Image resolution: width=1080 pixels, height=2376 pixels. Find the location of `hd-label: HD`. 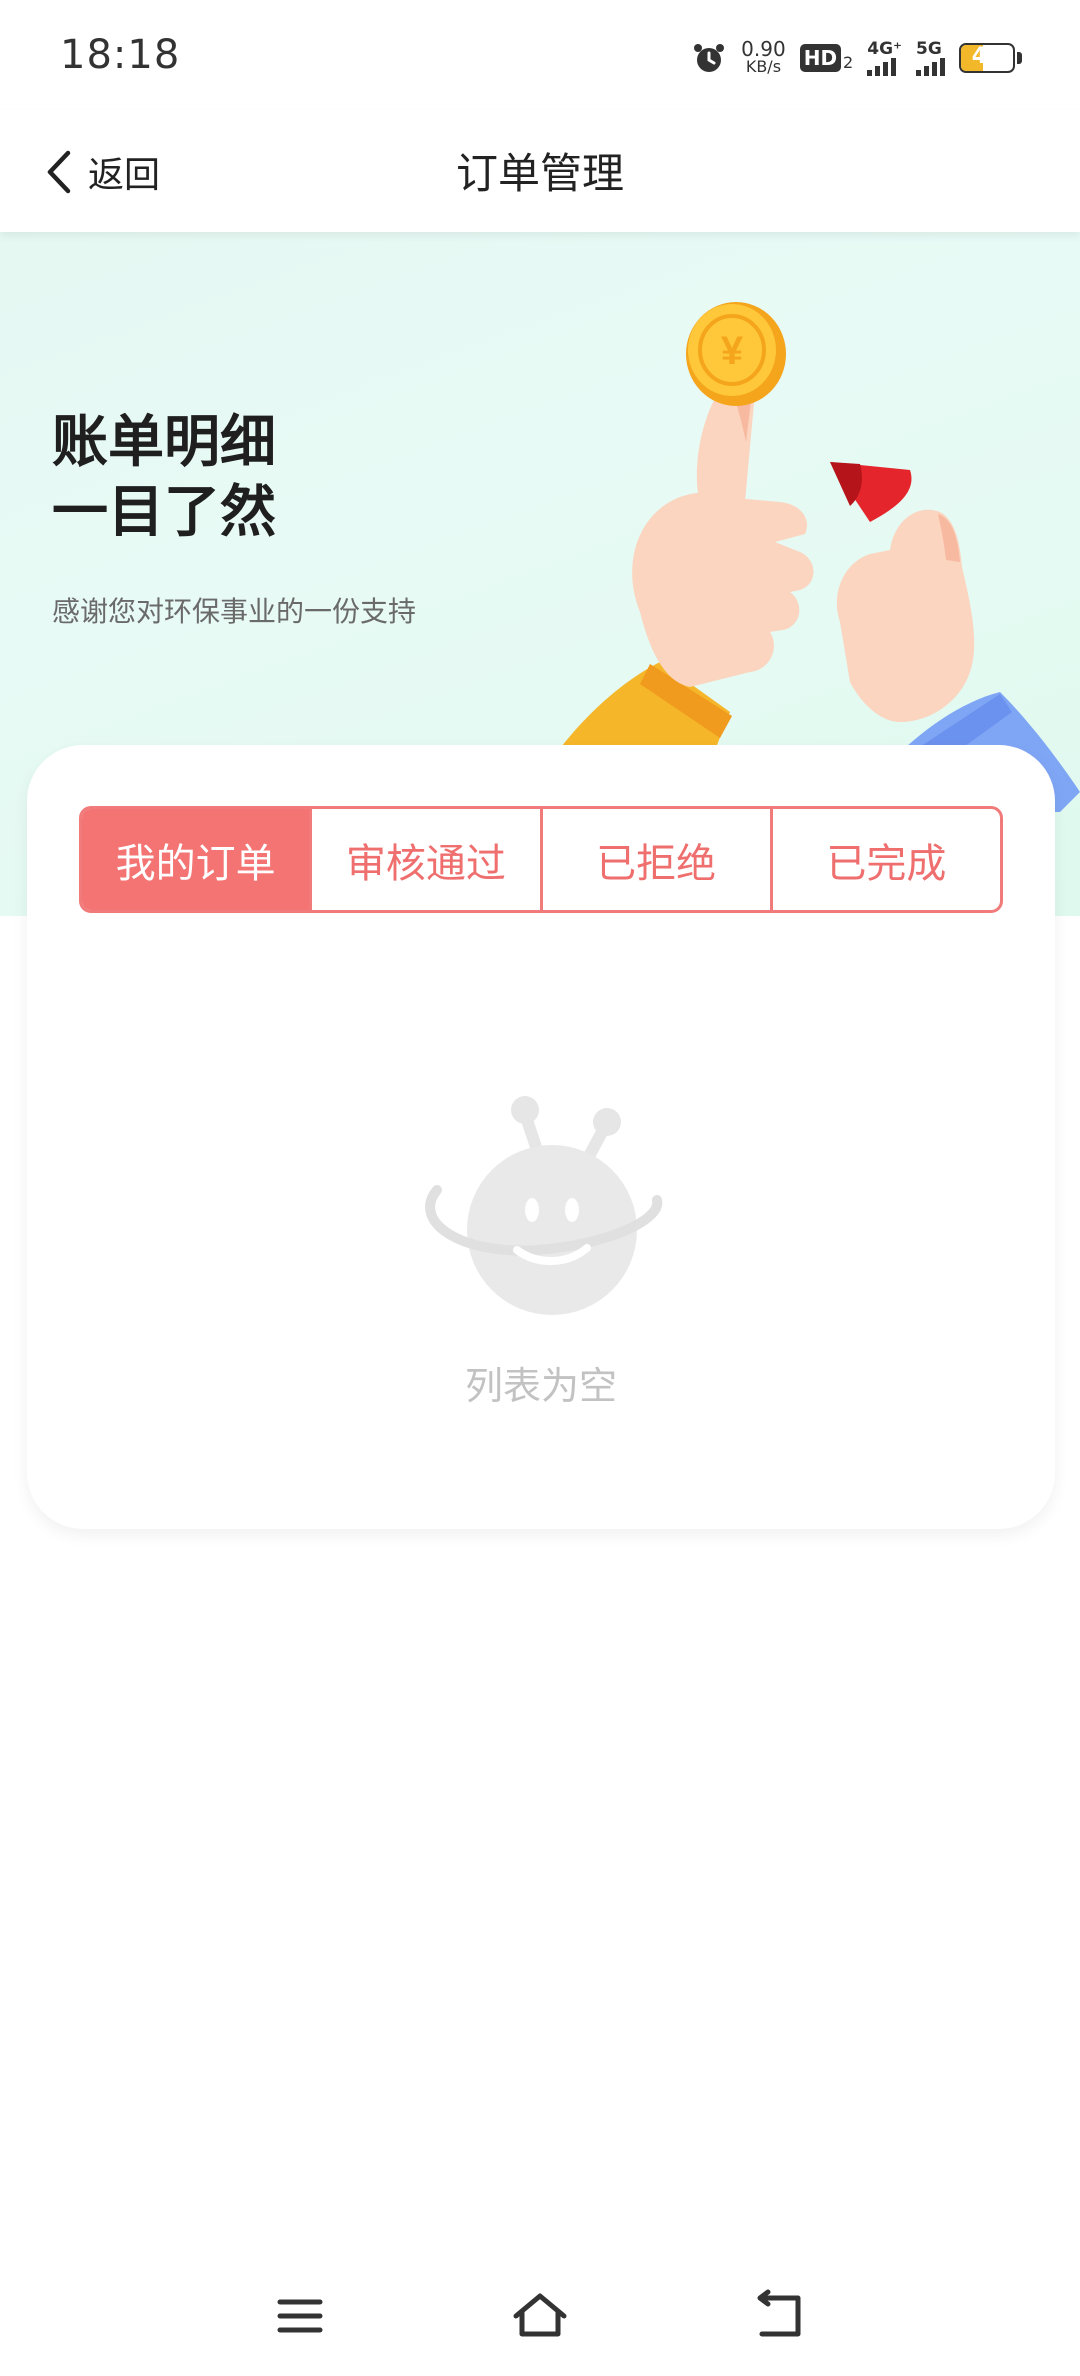

hd-label: HD is located at coordinates (820, 58).